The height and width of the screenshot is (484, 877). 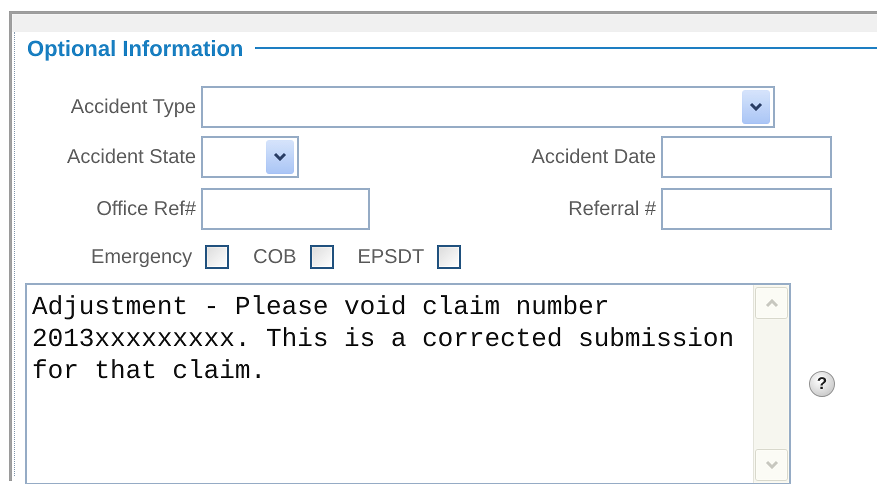 I want to click on checkbox-label: EPSDT, so click(x=391, y=257).